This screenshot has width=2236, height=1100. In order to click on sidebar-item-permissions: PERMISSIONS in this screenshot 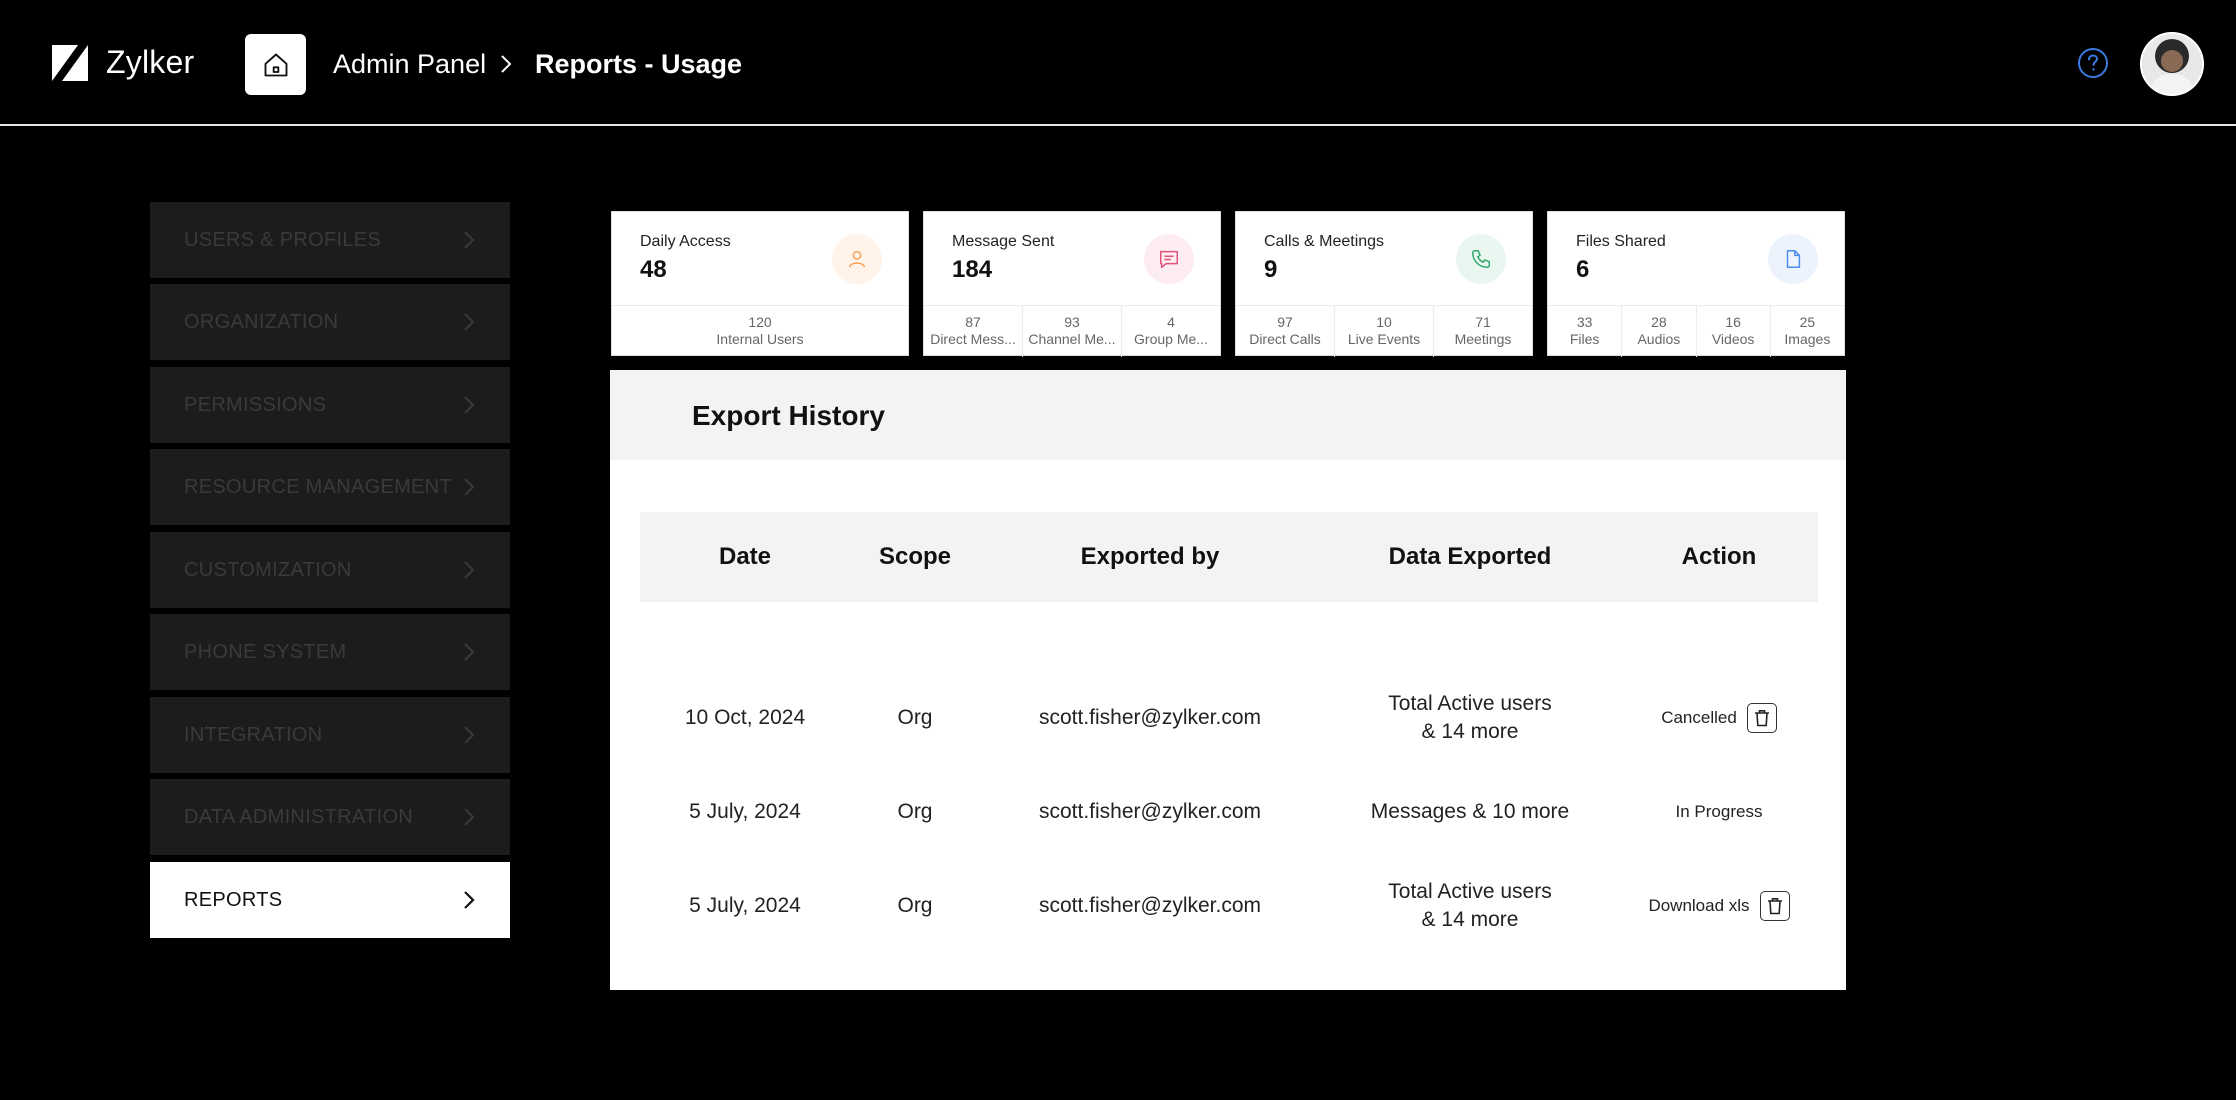, I will do `click(330, 405)`.